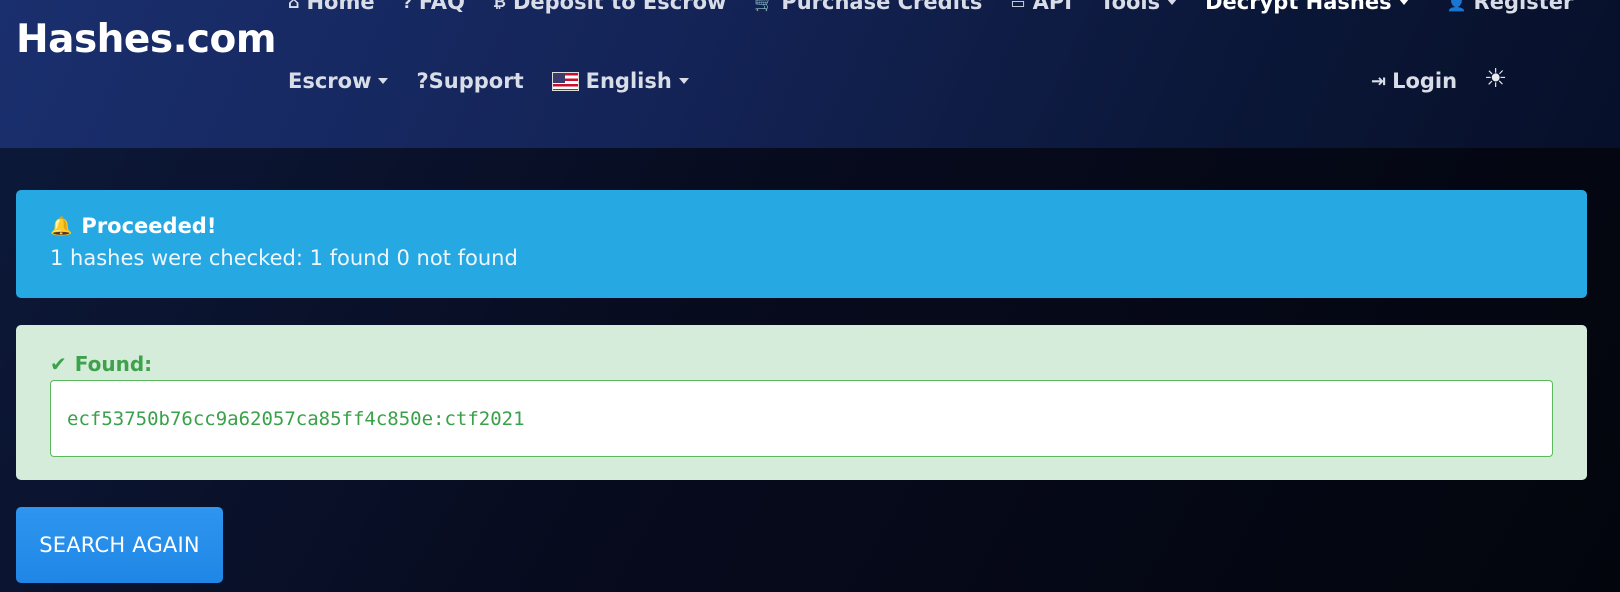  I want to click on check-icon: ✔, so click(58, 364).